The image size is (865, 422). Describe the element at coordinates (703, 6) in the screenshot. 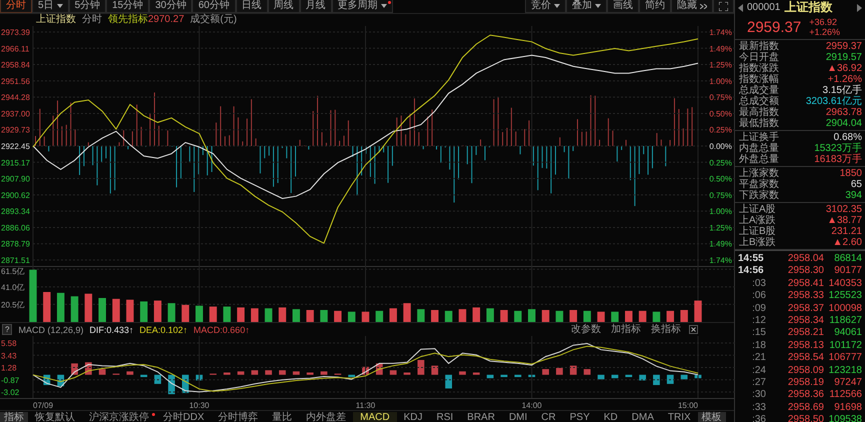

I see `double-chevron-icon` at that location.